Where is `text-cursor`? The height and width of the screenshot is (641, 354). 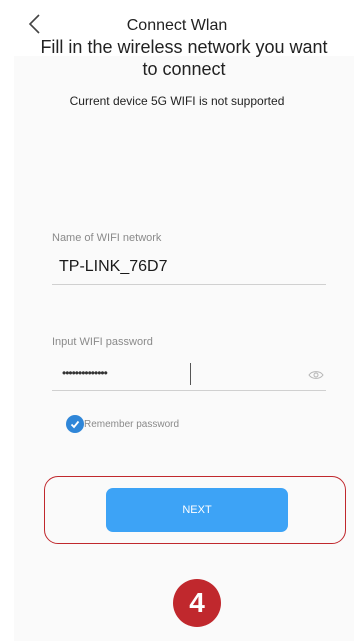 text-cursor is located at coordinates (190, 374).